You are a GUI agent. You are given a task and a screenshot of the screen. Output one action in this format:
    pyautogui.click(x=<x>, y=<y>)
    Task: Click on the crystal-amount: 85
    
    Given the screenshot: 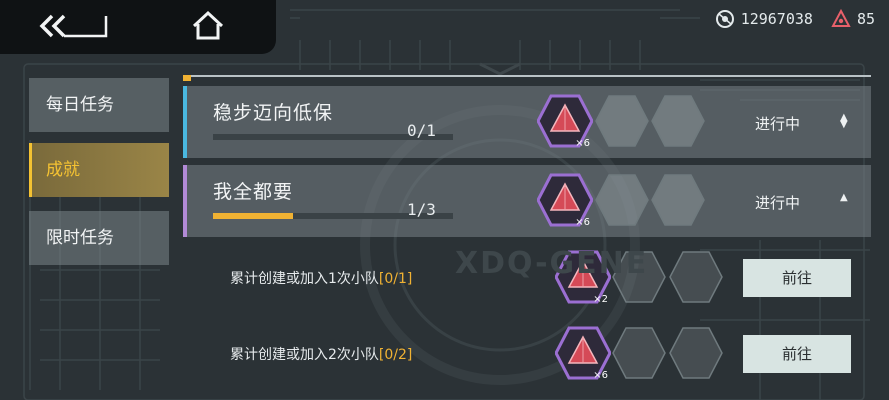 What is the action you would take?
    pyautogui.click(x=865, y=19)
    